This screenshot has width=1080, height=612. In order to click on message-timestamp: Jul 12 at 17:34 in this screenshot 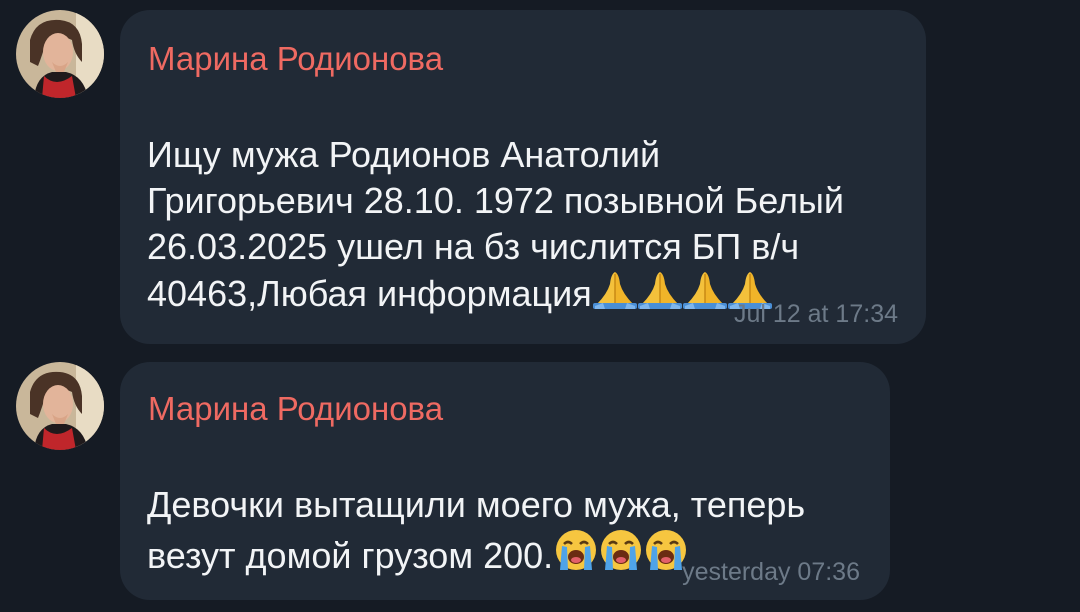, I will do `click(815, 314)`.